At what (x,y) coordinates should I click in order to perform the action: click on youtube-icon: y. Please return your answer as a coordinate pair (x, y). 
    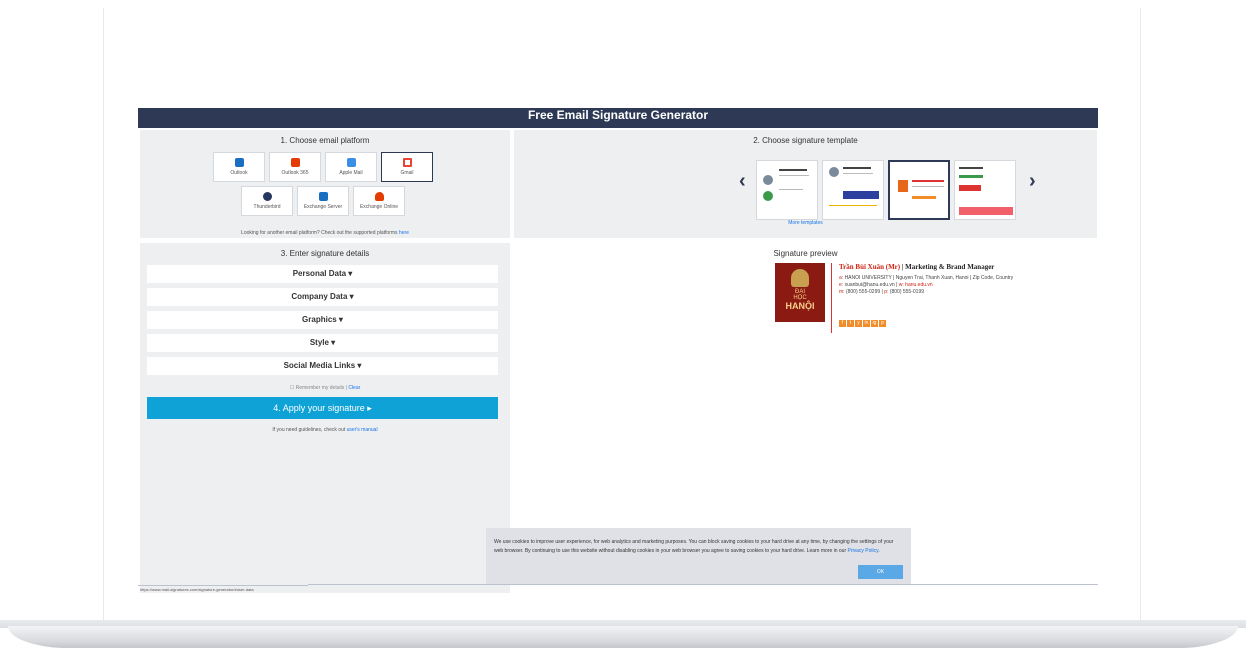
    Looking at the image, I should click on (858, 323).